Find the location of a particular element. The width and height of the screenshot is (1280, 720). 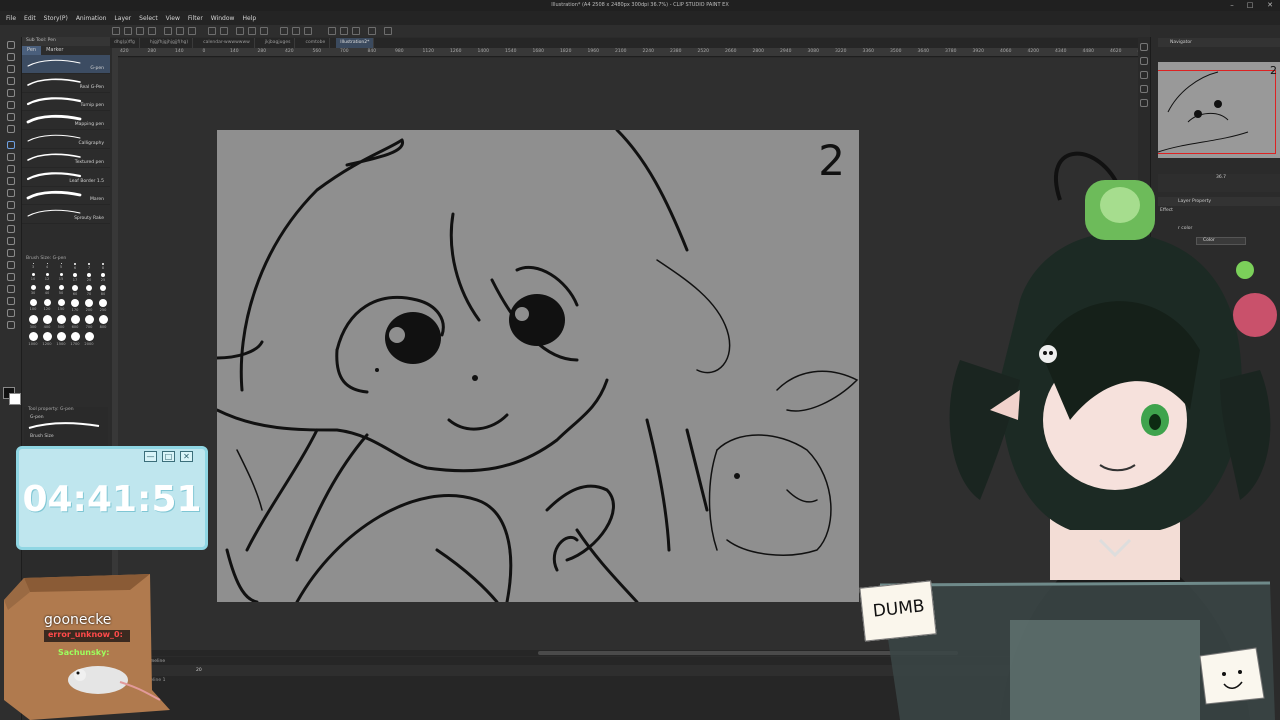

menu-animation: Animation is located at coordinates (91, 18).